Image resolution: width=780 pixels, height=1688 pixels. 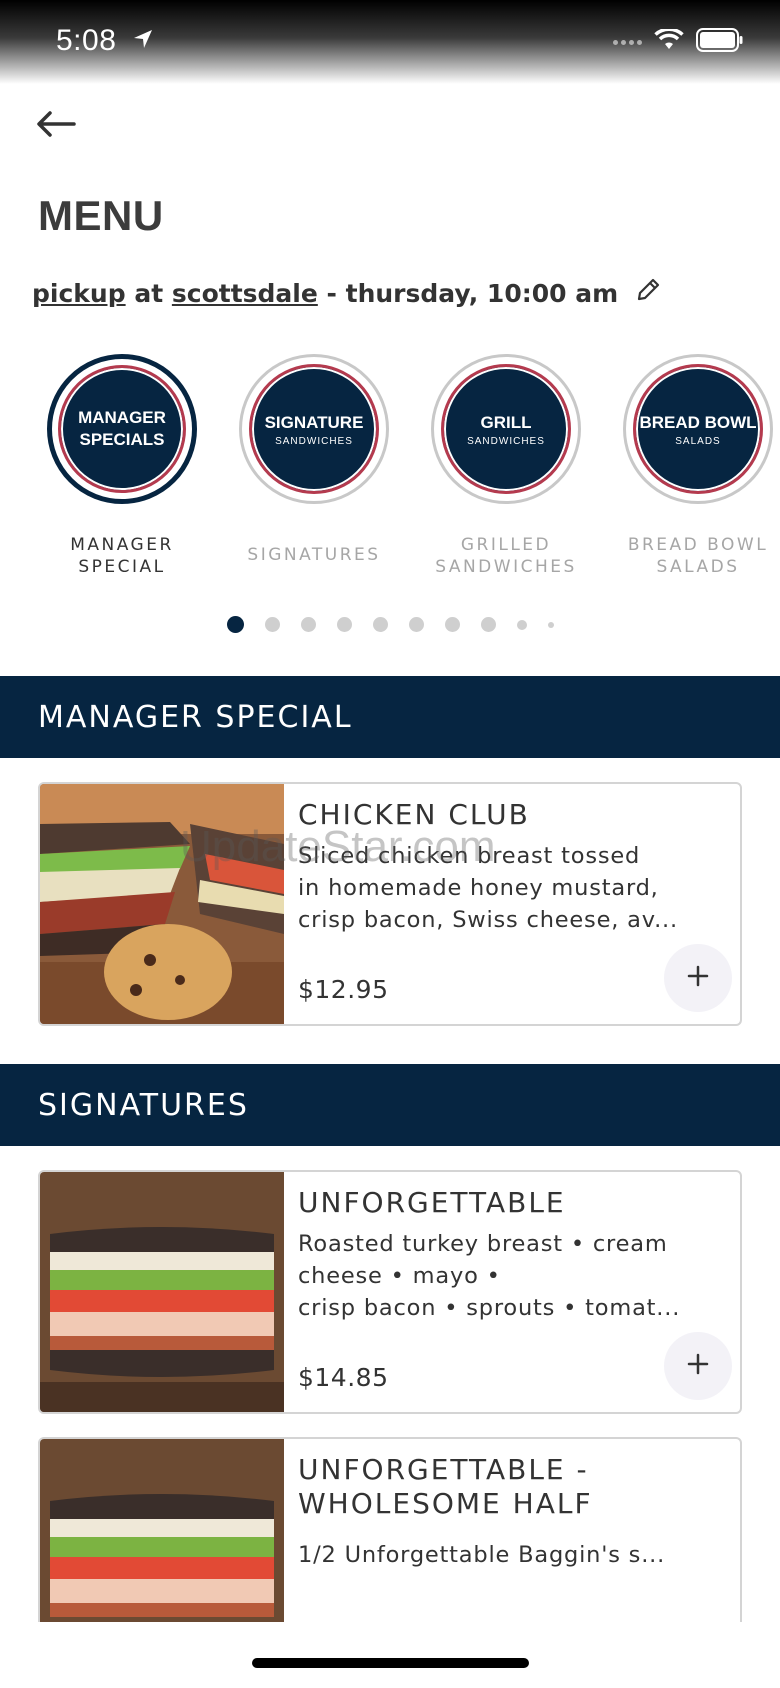 I want to click on category-manager-special: MANAGER SPECIALS MANAGER SPECIAL, so click(x=122, y=466).